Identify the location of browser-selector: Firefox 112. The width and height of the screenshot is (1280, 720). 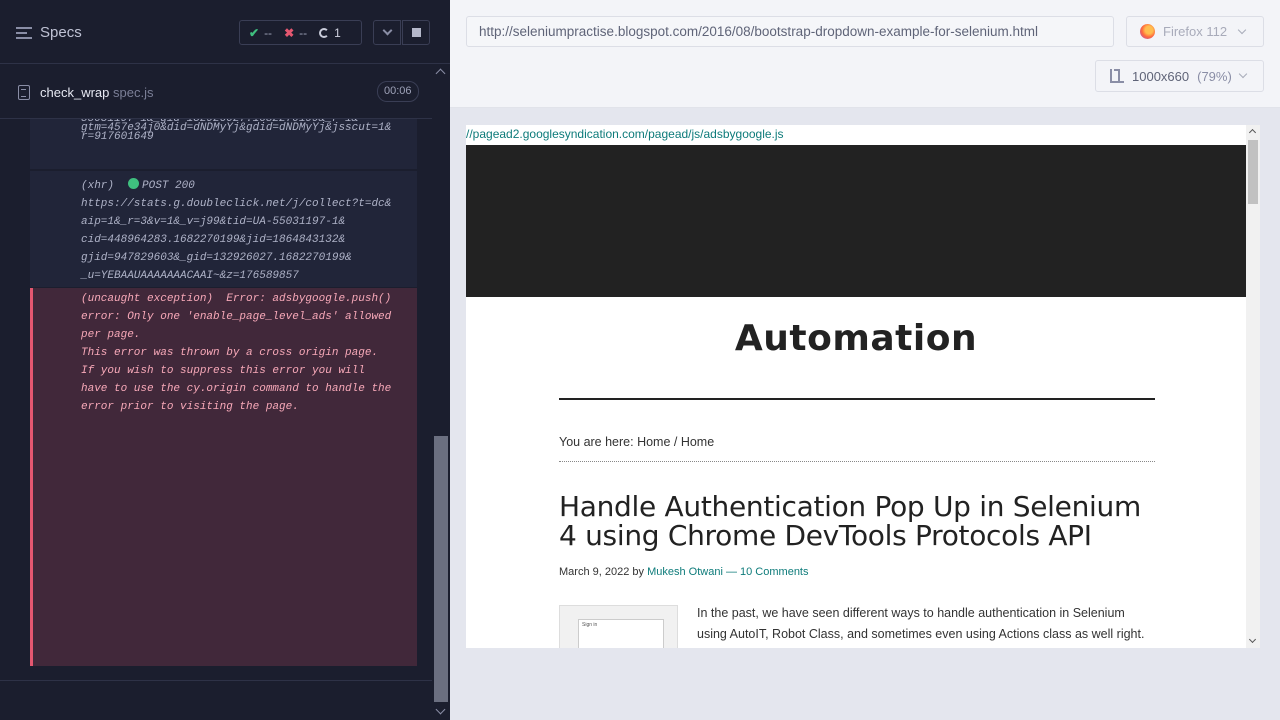
(1195, 31).